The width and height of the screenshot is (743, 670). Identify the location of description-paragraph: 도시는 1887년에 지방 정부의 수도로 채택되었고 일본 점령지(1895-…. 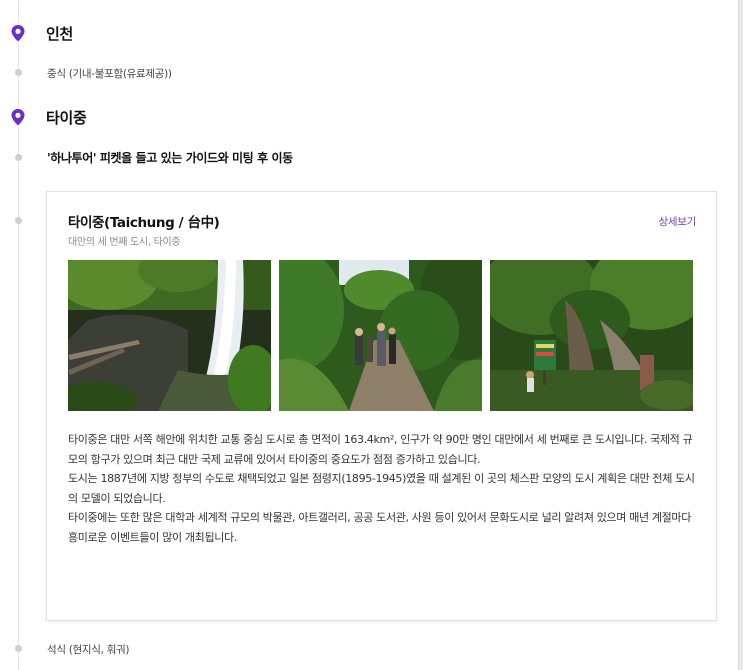
(381, 488).